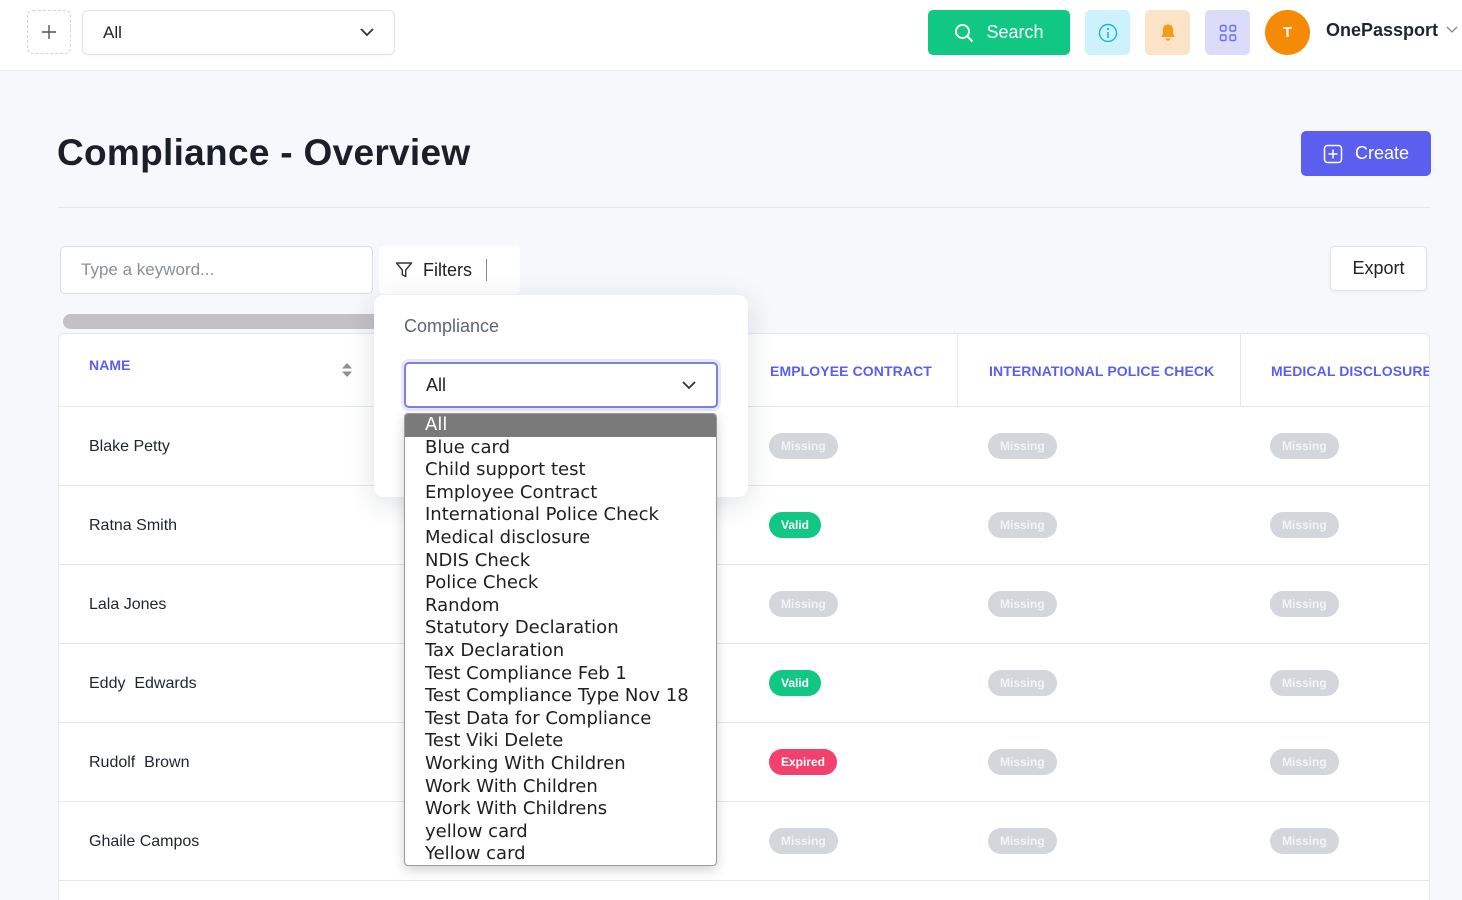  Describe the element at coordinates (560, 854) in the screenshot. I see `compliance-option: Yellow card` at that location.